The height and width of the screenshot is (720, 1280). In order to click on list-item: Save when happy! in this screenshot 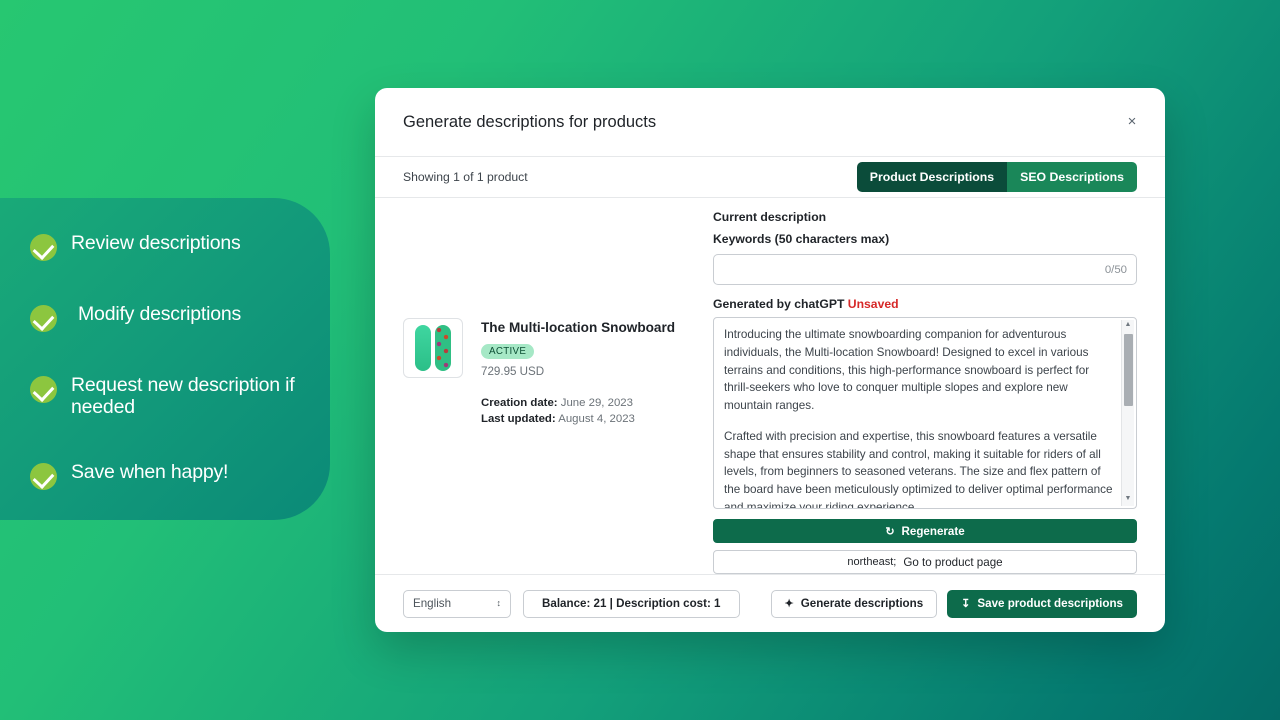, I will do `click(150, 475)`.